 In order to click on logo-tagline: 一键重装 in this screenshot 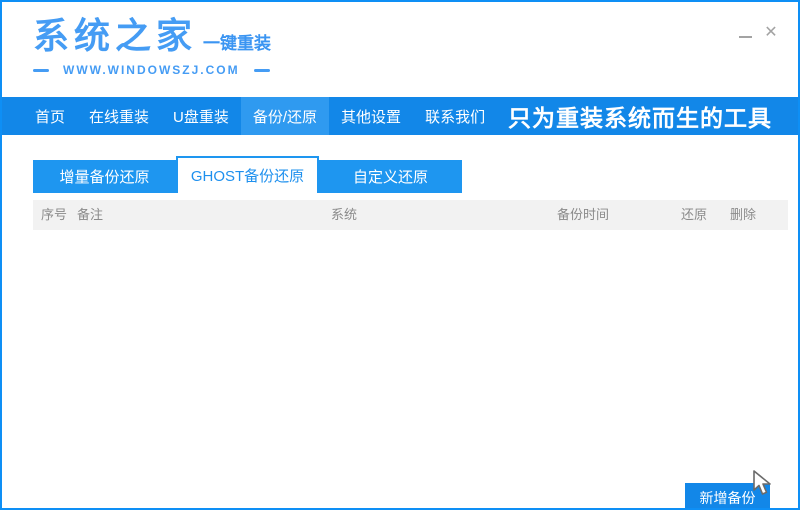, I will do `click(237, 43)`.